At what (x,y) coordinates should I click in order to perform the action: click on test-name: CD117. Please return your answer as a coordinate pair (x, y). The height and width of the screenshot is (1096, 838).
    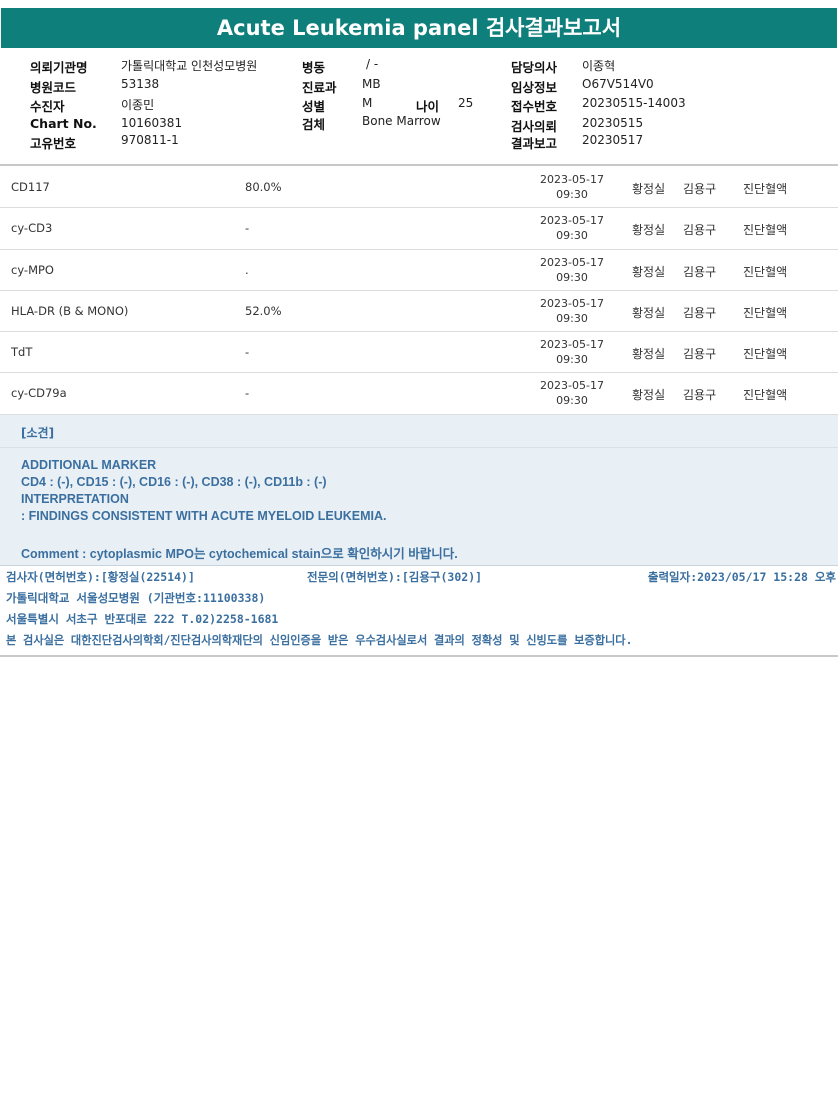
    Looking at the image, I should click on (30, 187).